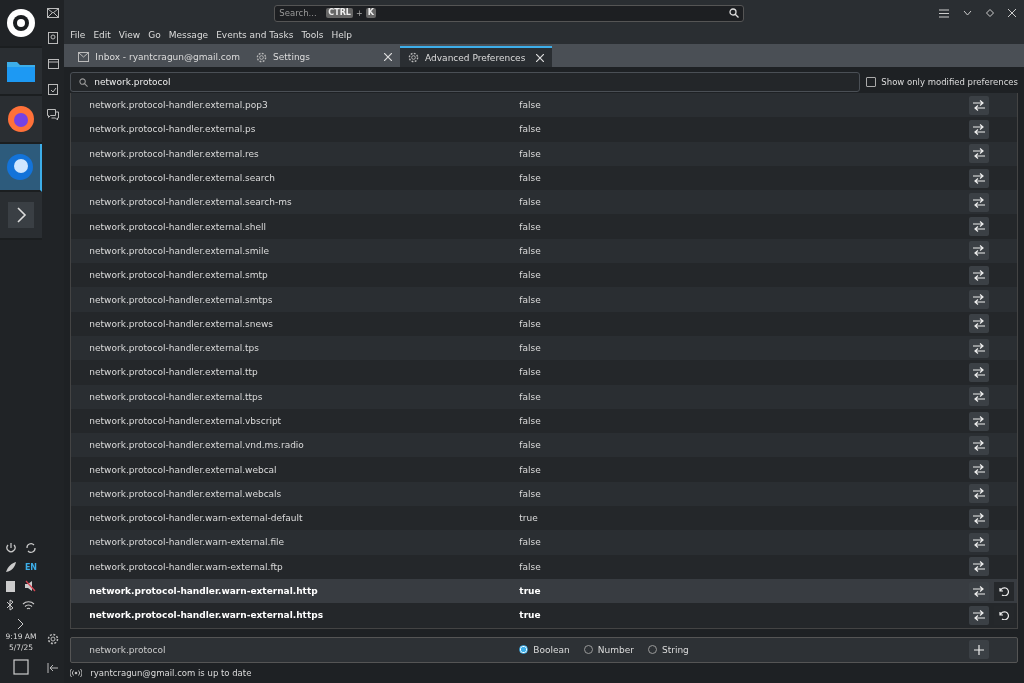 The height and width of the screenshot is (683, 1024). Describe the element at coordinates (544, 323) in the screenshot. I see `preference-row: network.protocol-handler.external.snews false` at that location.